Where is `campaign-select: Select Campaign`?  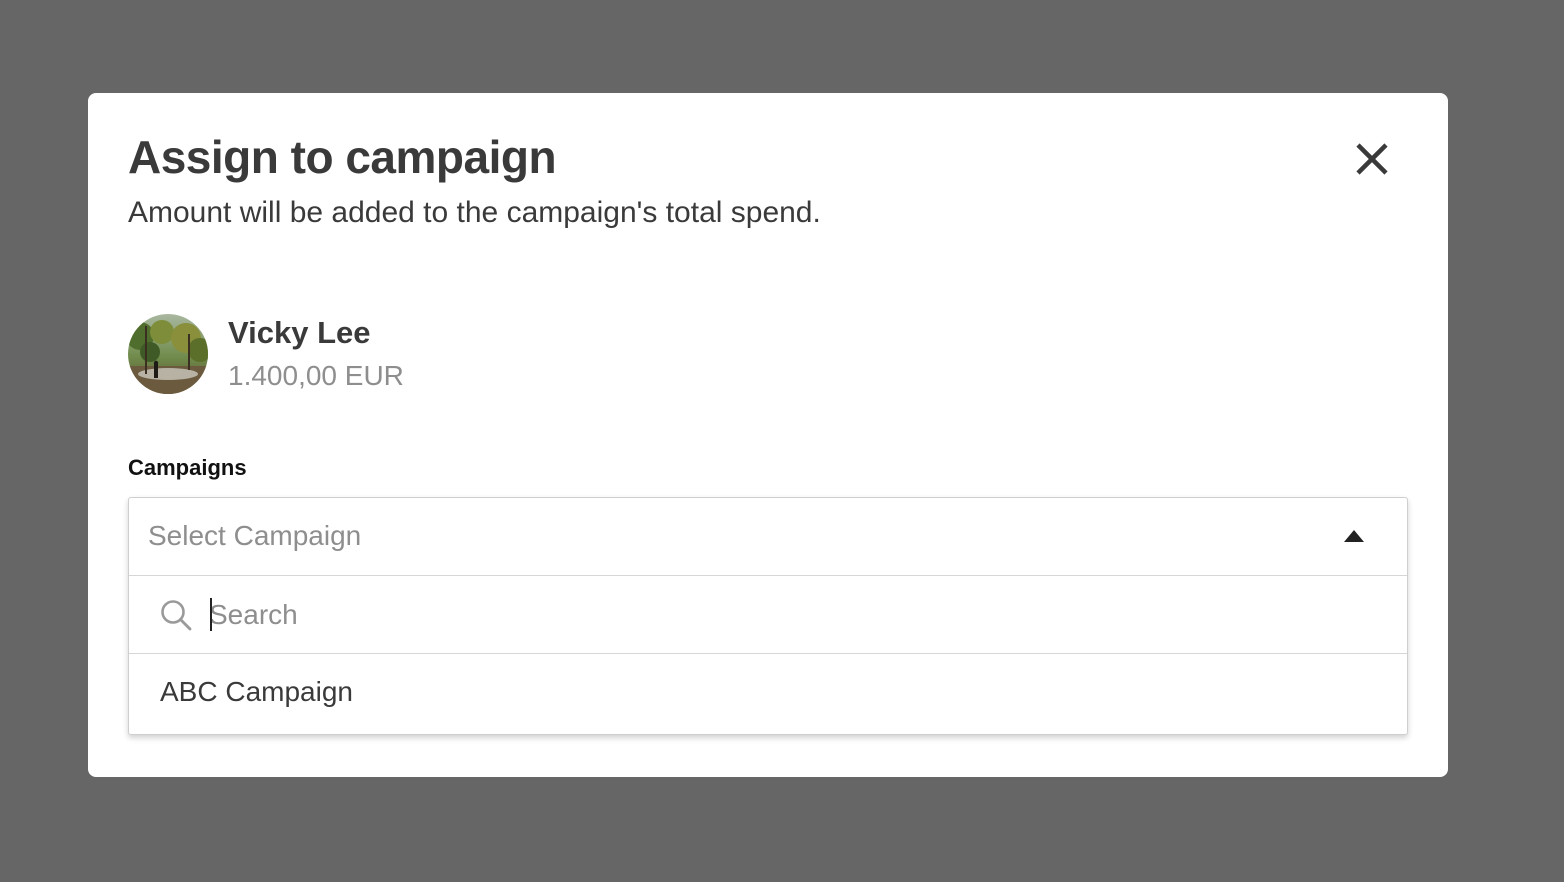
campaign-select: Select Campaign is located at coordinates (768, 537).